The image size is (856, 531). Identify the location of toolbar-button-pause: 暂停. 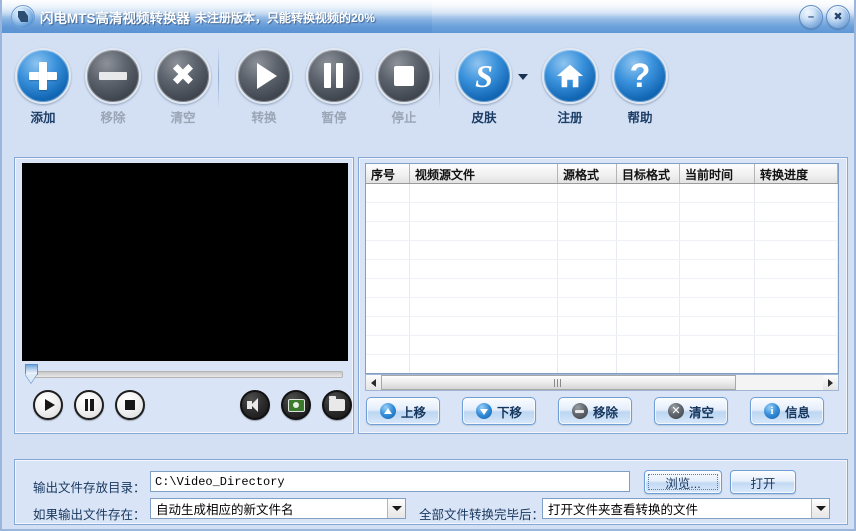
(334, 87).